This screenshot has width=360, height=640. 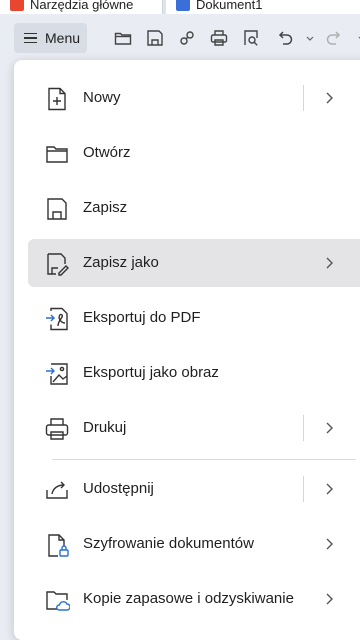 I want to click on more-icon, so click(x=356, y=38).